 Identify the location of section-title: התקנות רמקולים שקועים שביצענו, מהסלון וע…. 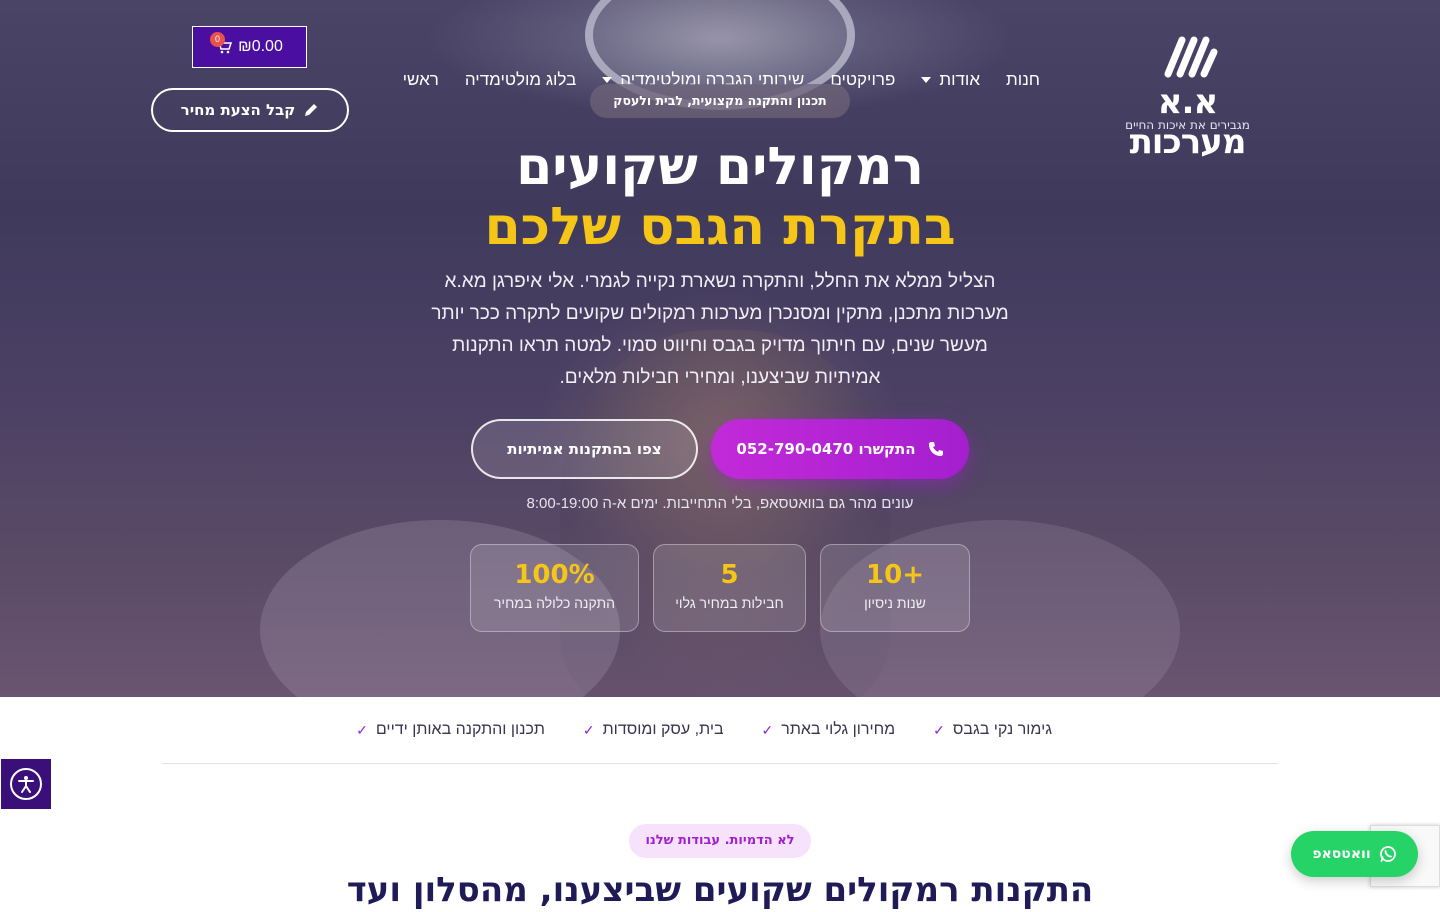
(720, 890).